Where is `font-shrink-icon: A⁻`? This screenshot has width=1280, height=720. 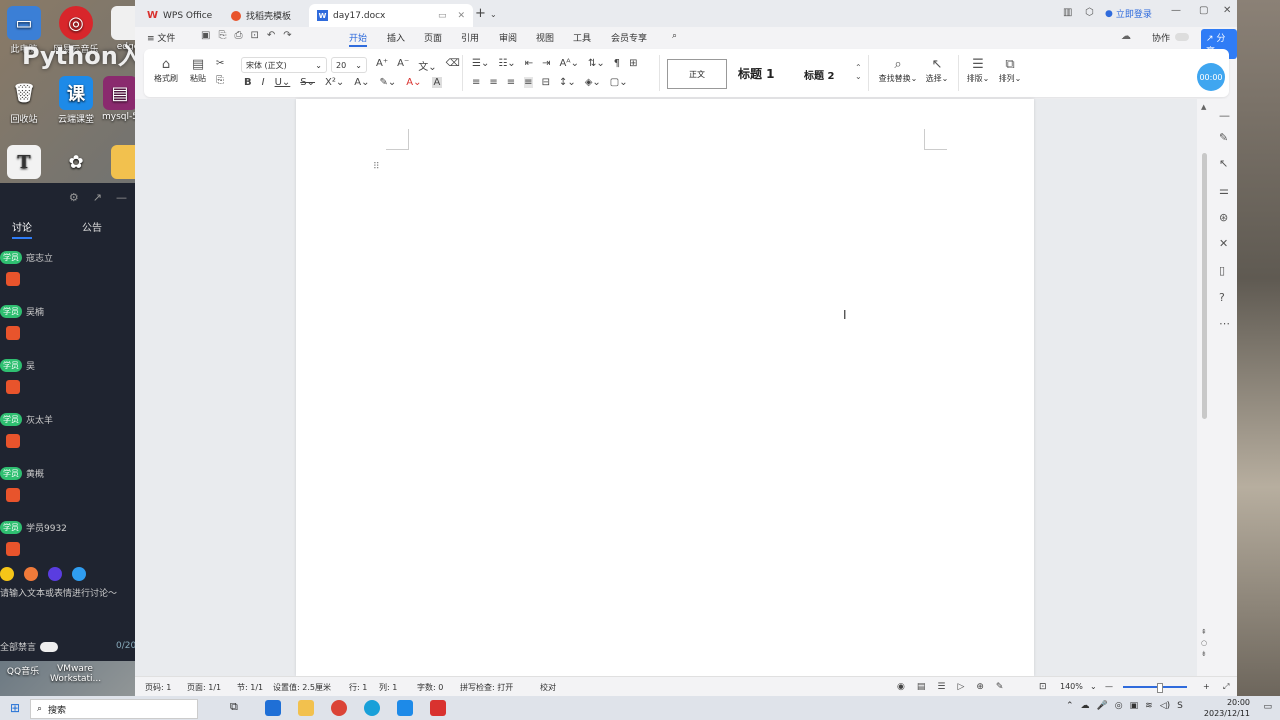 font-shrink-icon: A⁻ is located at coordinates (403, 65).